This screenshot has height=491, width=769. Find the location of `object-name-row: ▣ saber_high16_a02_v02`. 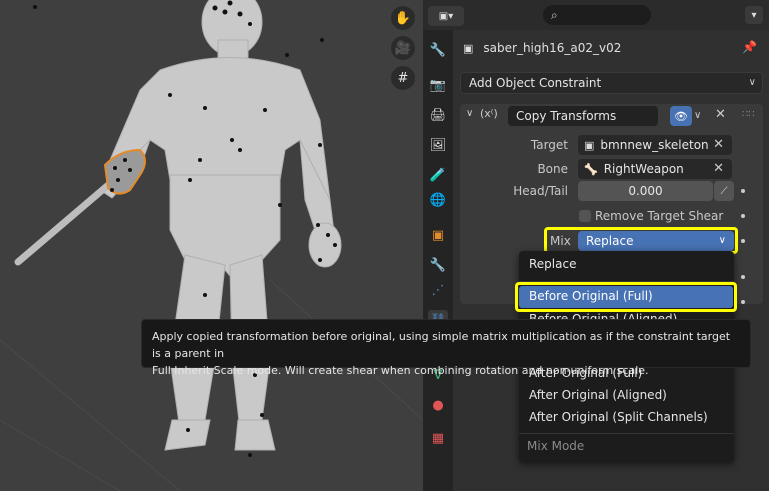

object-name-row: ▣ saber_high16_a02_v02 is located at coordinates (542, 48).